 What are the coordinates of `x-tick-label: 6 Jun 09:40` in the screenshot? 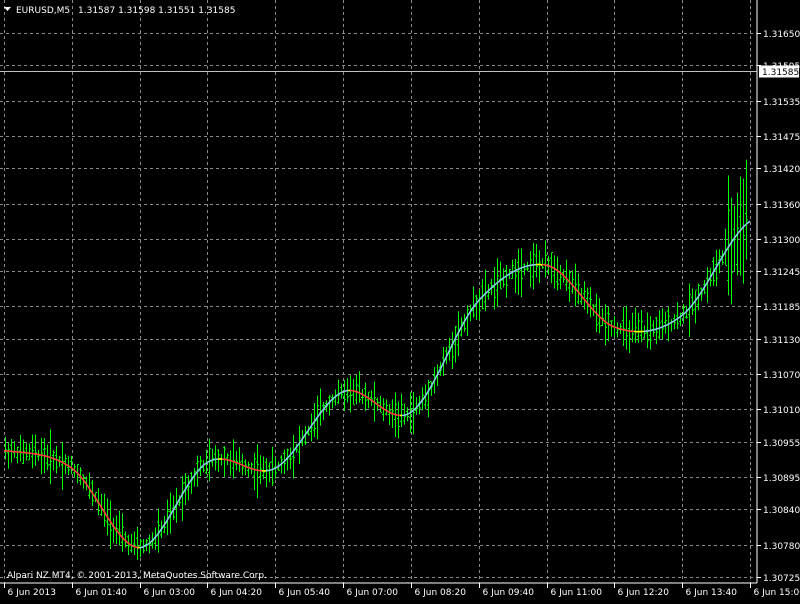 It's located at (509, 593).